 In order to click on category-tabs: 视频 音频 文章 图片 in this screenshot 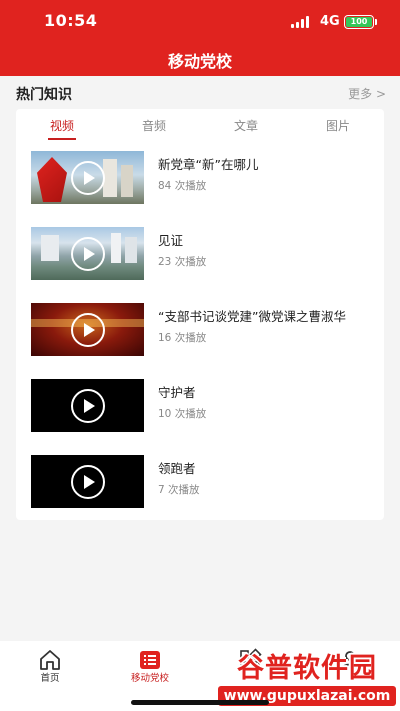, I will do `click(200, 126)`.